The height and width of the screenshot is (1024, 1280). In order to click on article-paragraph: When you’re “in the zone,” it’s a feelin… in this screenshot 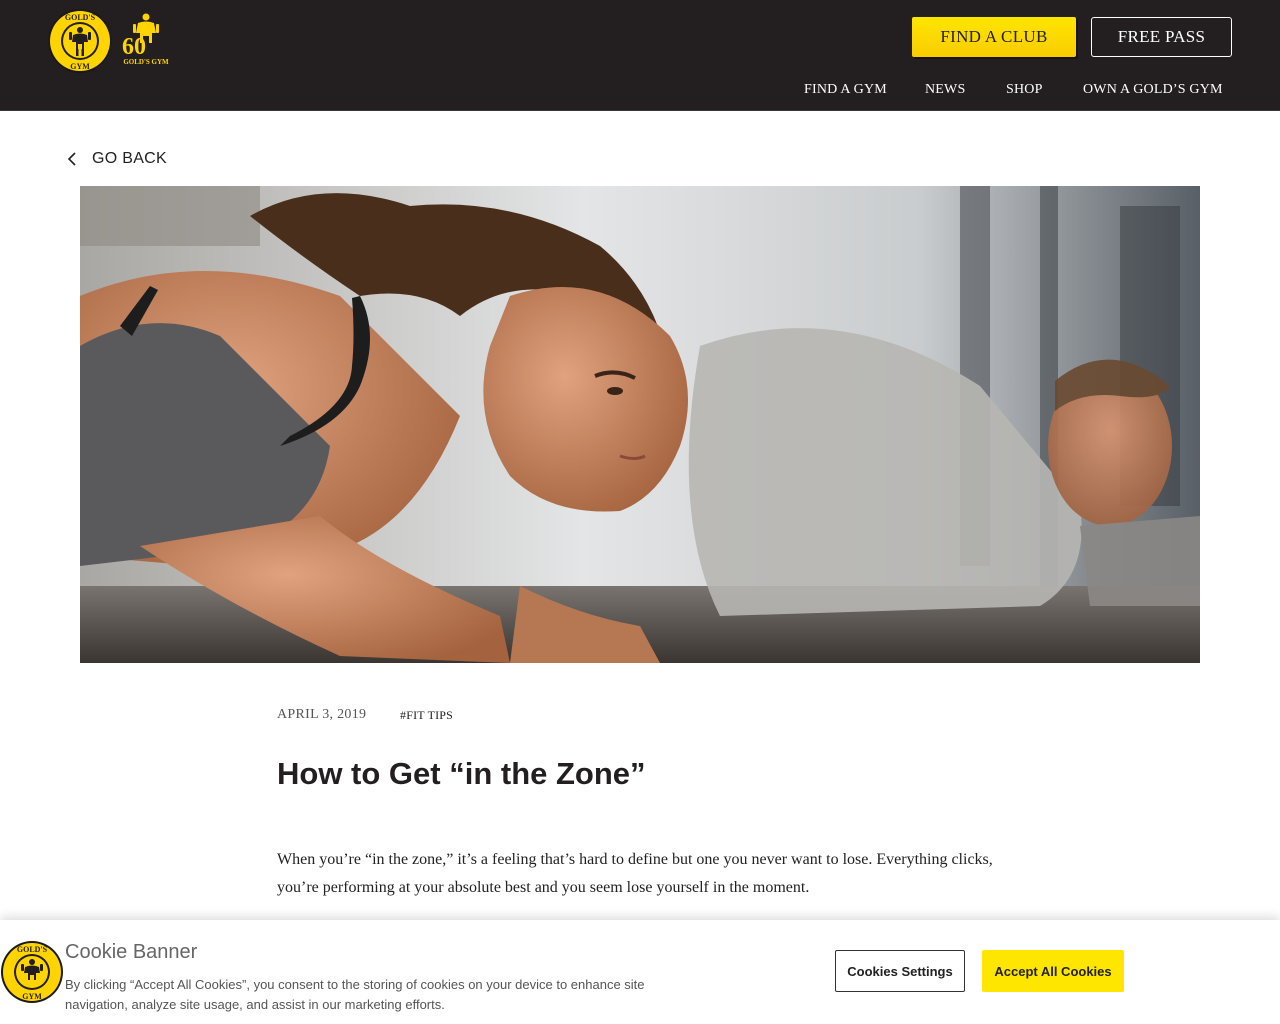, I will do `click(635, 873)`.